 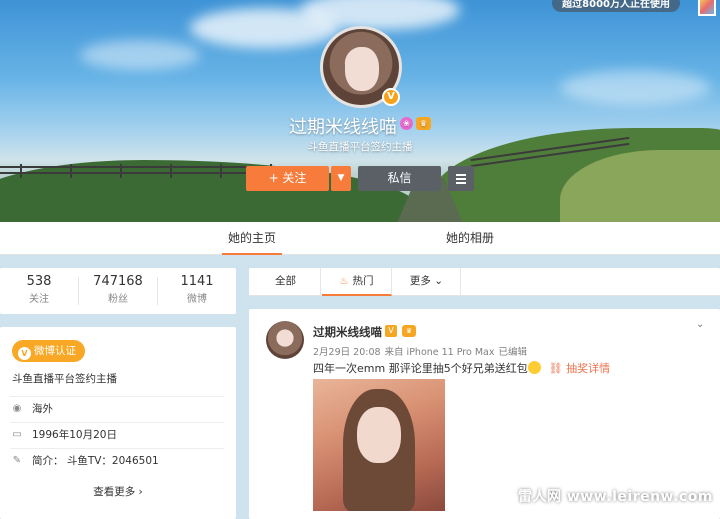 What do you see at coordinates (117, 460) in the screenshot?
I see `info-bio: ✎ 简介： 斗鱼TV：2046501` at bounding box center [117, 460].